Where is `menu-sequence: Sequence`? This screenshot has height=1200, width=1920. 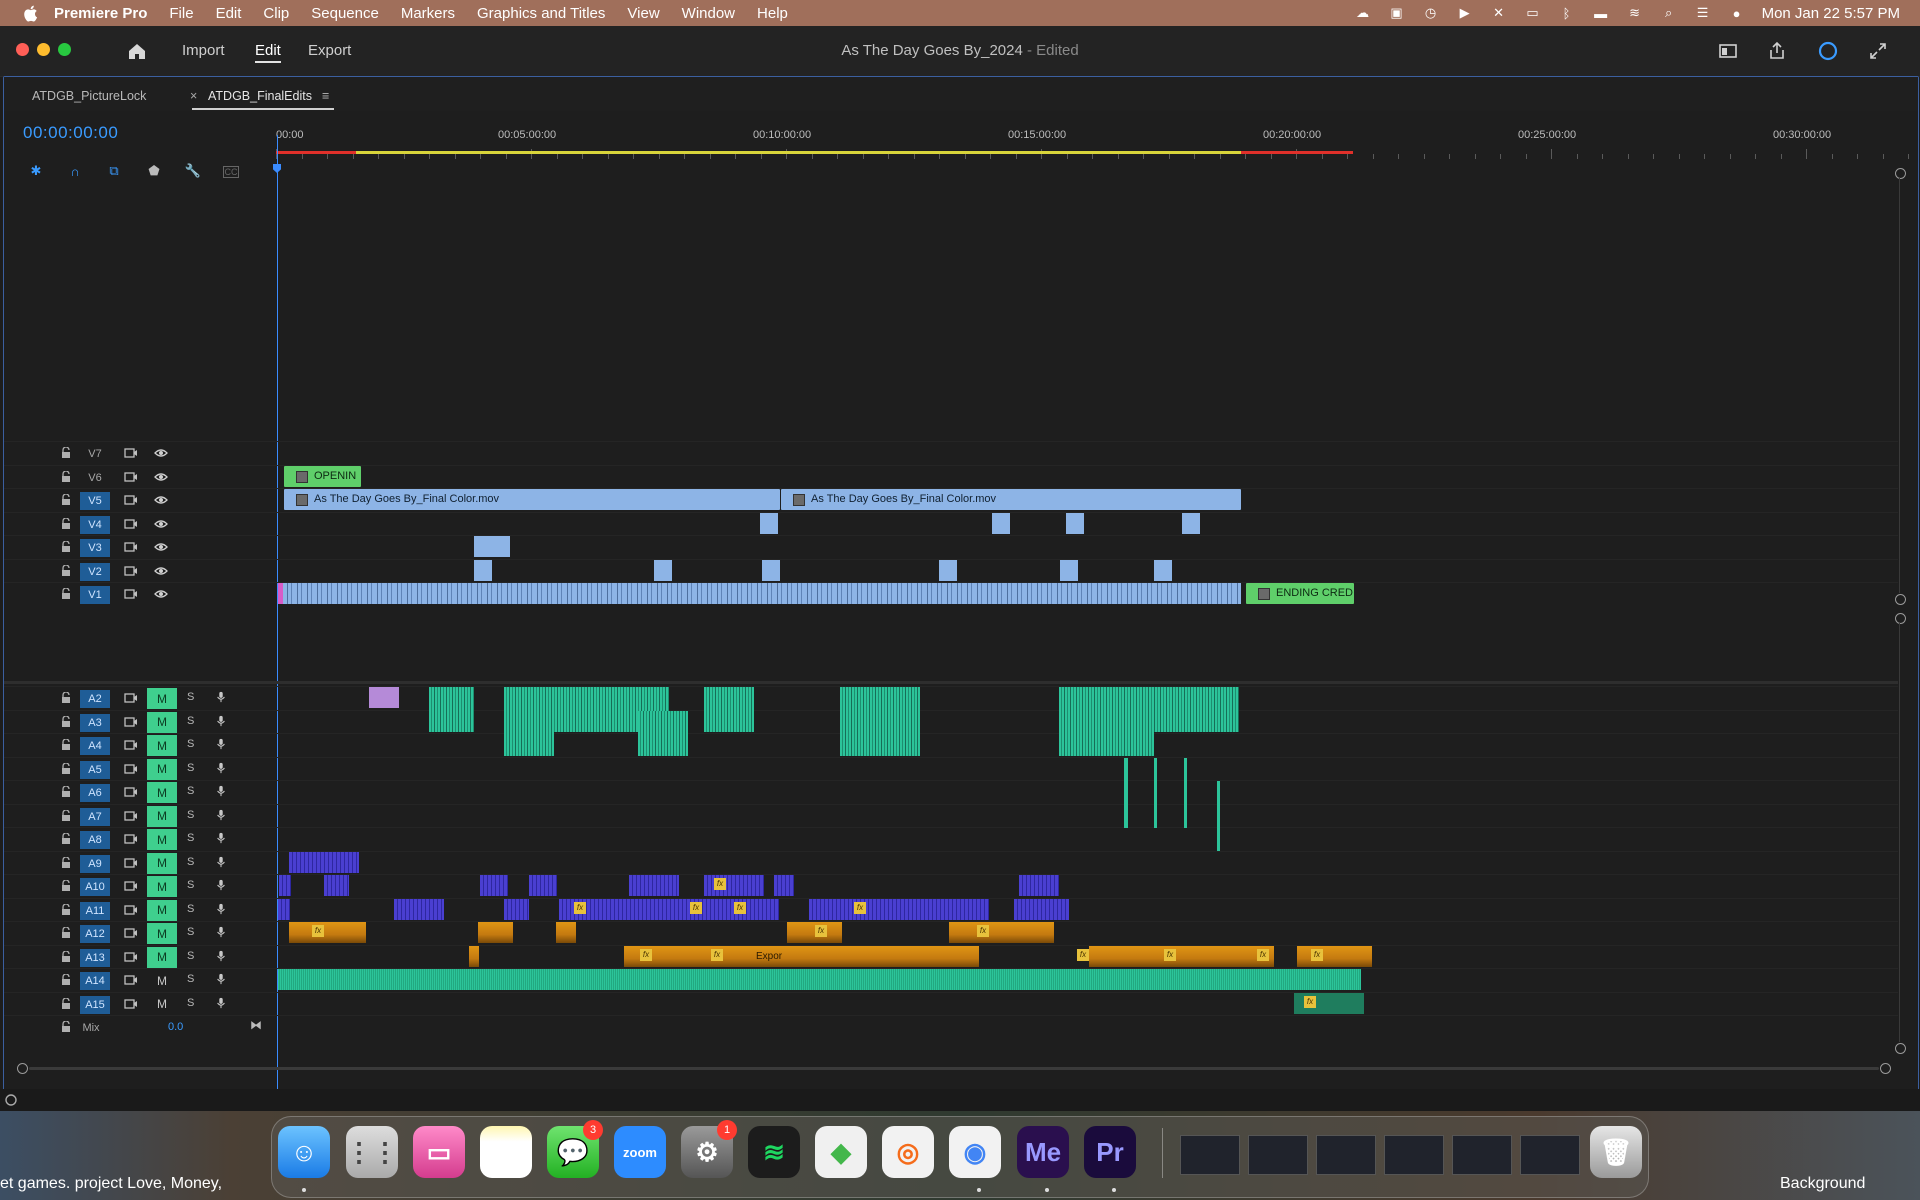 menu-sequence: Sequence is located at coordinates (345, 13).